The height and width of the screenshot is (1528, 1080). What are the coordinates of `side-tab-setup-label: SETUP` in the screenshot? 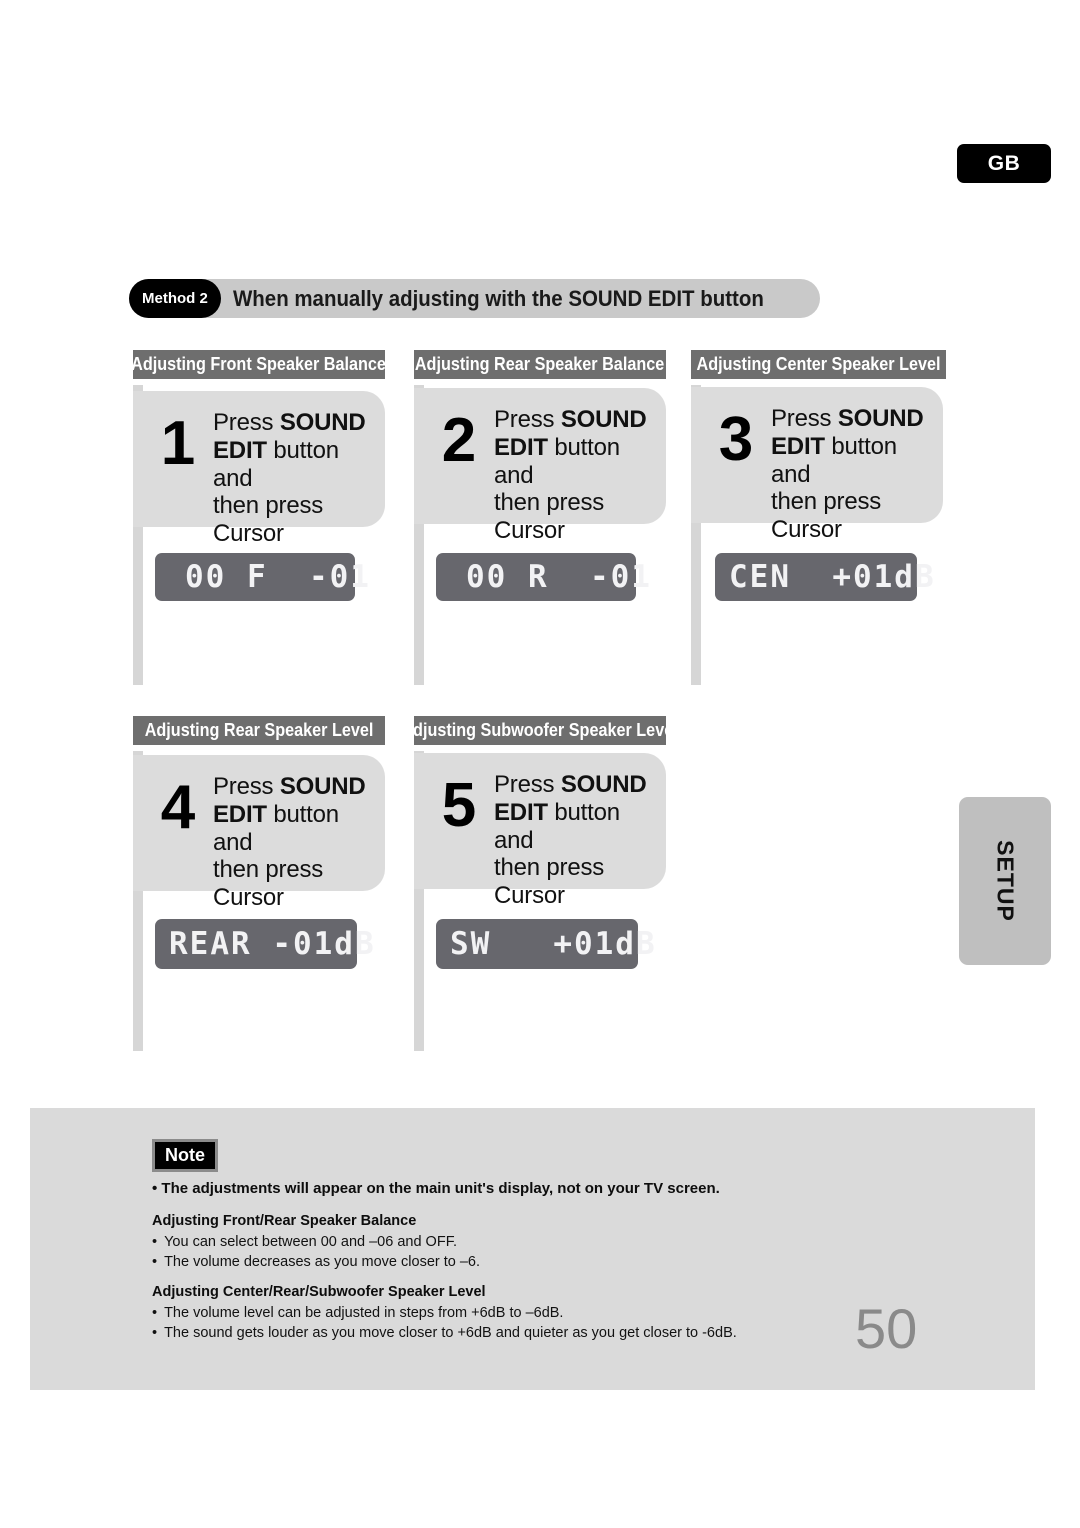 It's located at (1005, 881).